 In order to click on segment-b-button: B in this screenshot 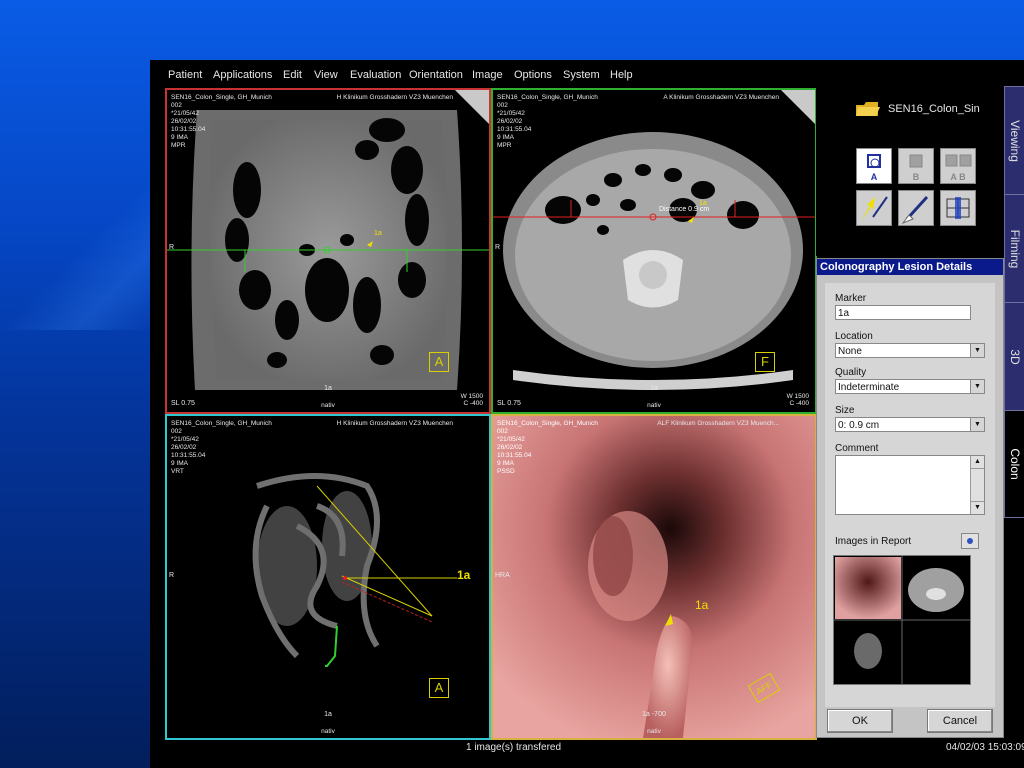, I will do `click(916, 166)`.